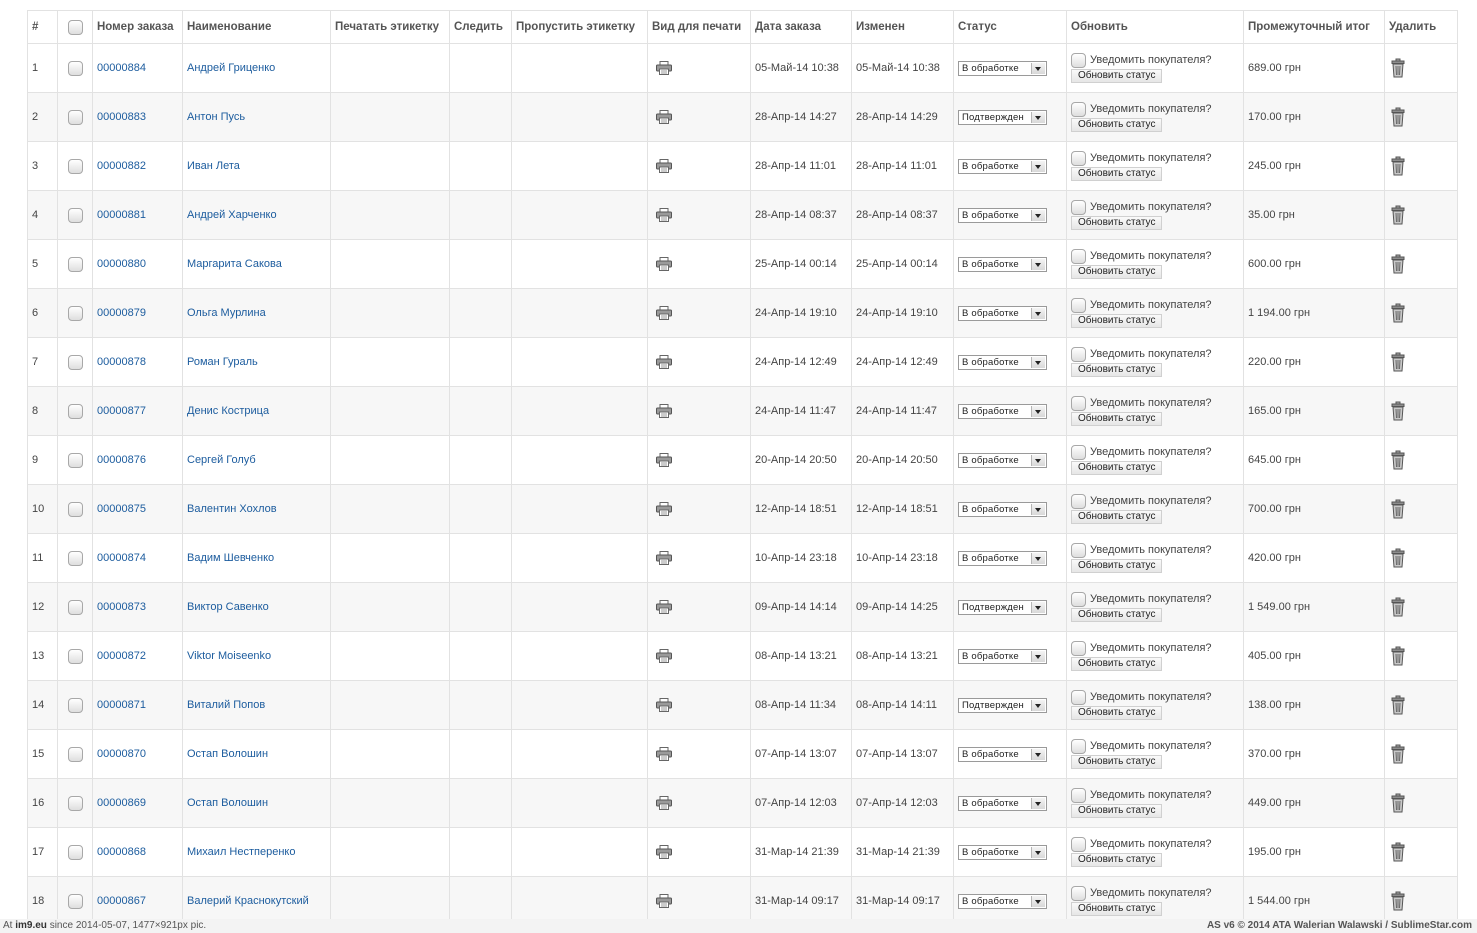 The width and height of the screenshot is (1477, 933). Describe the element at coordinates (256, 27) in the screenshot. I see `col-name-header: Наименование` at that location.